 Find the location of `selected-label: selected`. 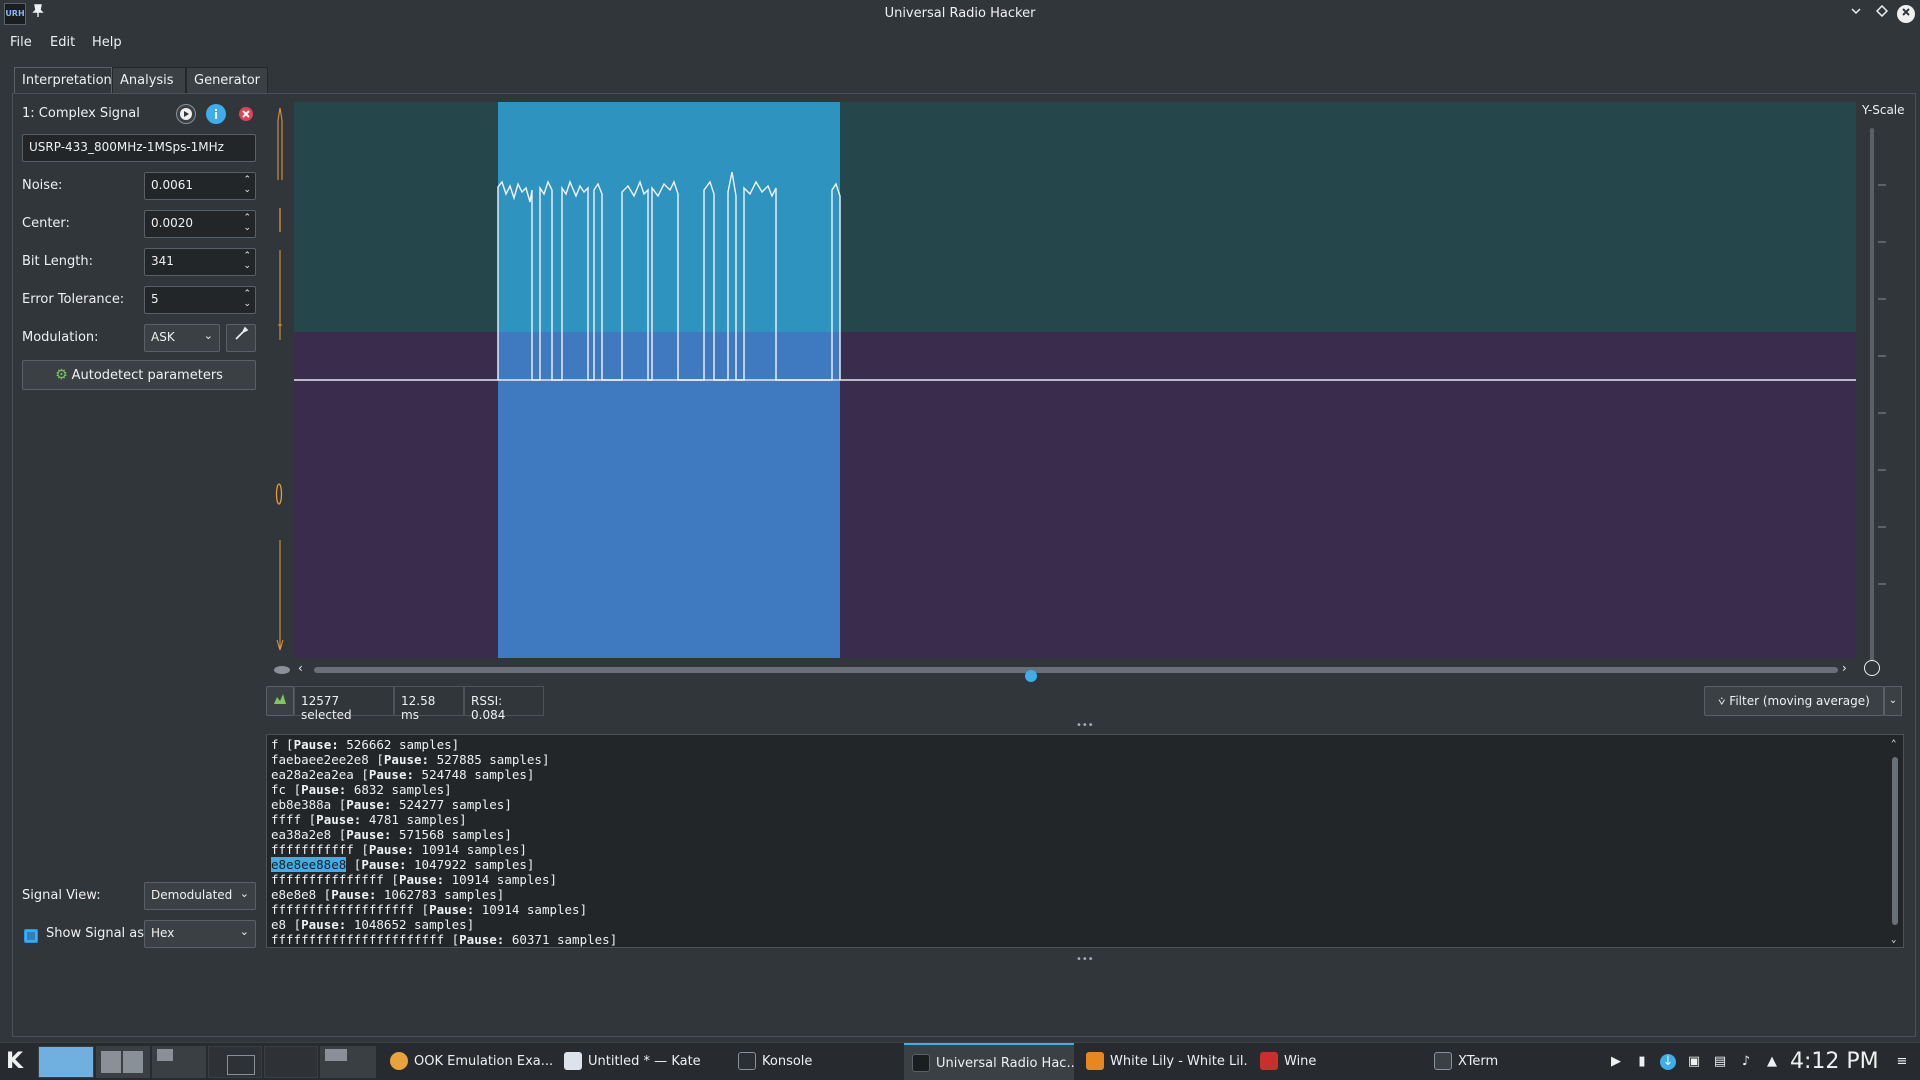

selected-label: selected is located at coordinates (326, 715).